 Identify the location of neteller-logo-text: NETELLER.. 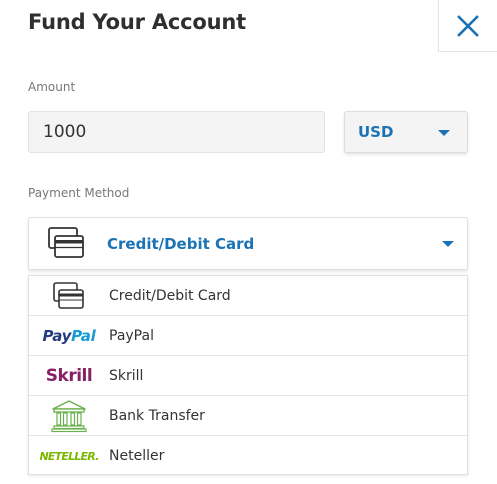
(69, 456).